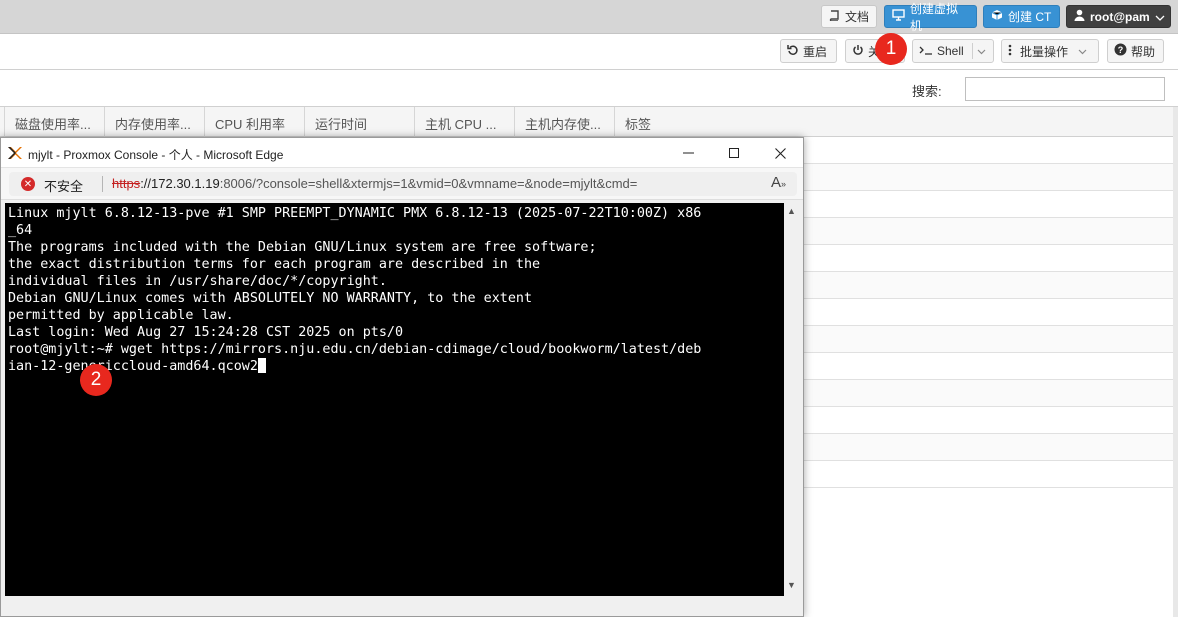 This screenshot has width=1178, height=617. I want to click on power-icon, so click(858, 51).